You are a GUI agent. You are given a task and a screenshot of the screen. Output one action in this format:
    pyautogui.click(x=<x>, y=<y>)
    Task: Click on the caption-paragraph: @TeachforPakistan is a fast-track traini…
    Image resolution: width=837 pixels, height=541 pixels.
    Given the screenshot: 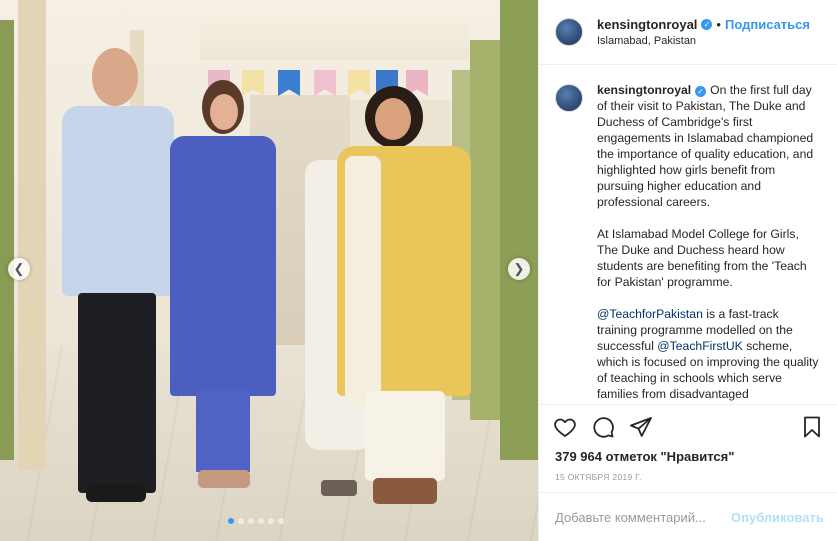 What is the action you would take?
    pyautogui.click(x=709, y=354)
    